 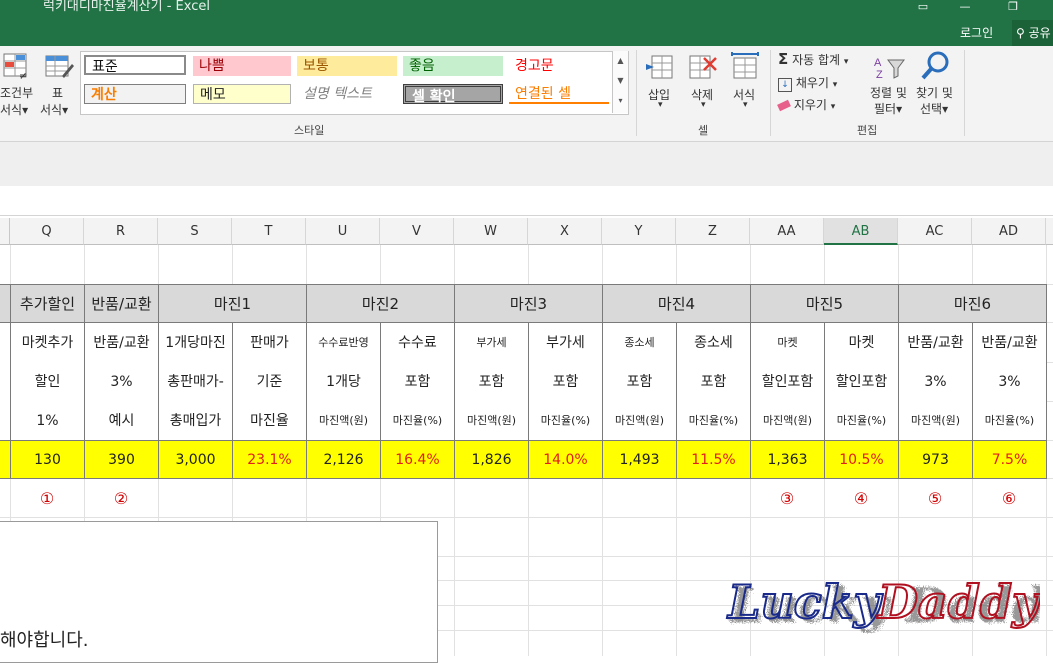 I want to click on sort-filter-label-2: 필터▾, so click(x=888, y=108).